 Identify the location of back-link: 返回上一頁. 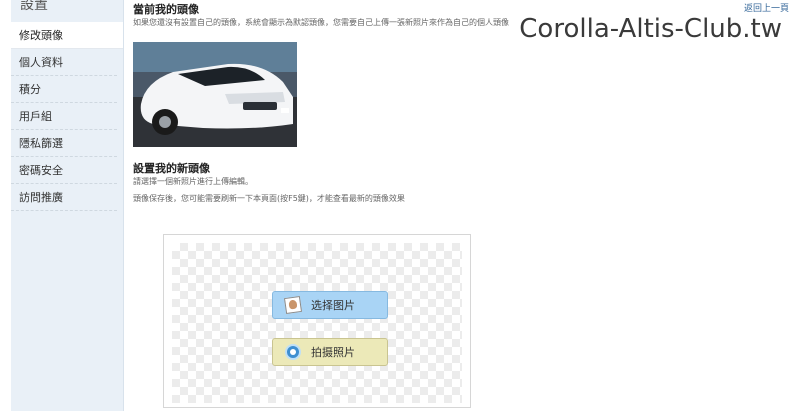
(766, 7).